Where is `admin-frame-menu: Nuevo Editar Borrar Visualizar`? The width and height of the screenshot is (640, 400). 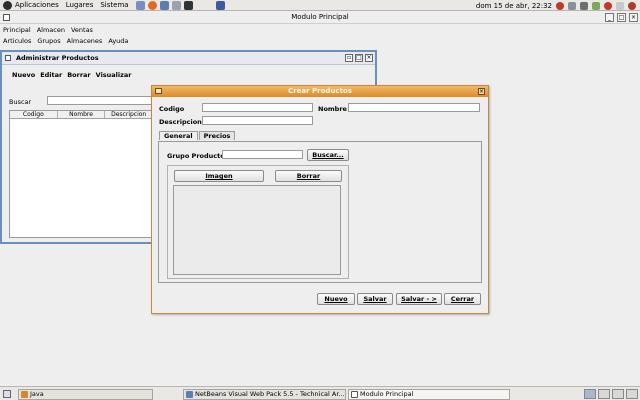 admin-frame-menu: Nuevo Editar Borrar Visualizar is located at coordinates (74, 75).